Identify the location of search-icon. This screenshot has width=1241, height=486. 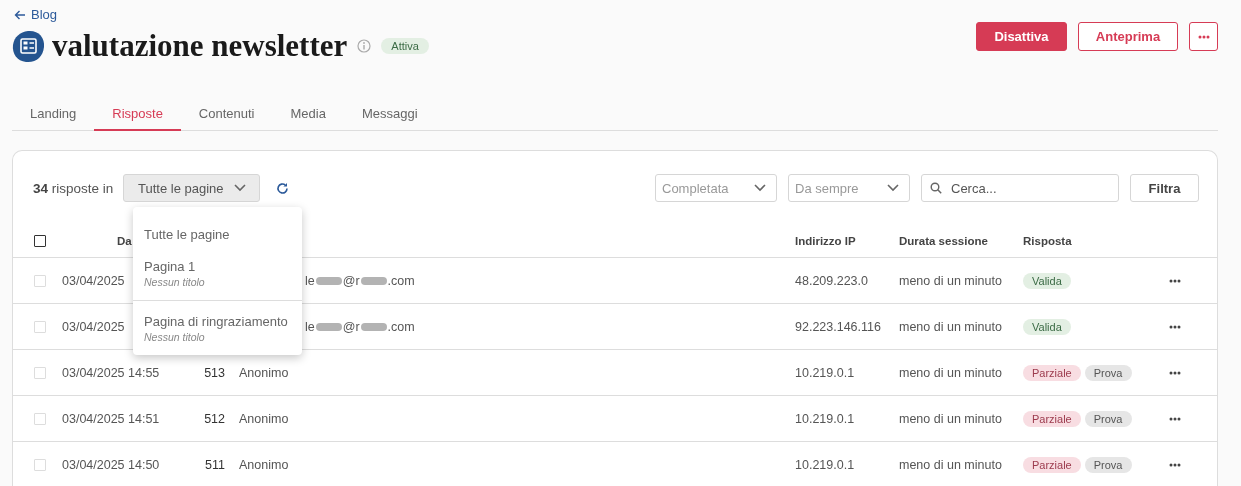
(936, 188).